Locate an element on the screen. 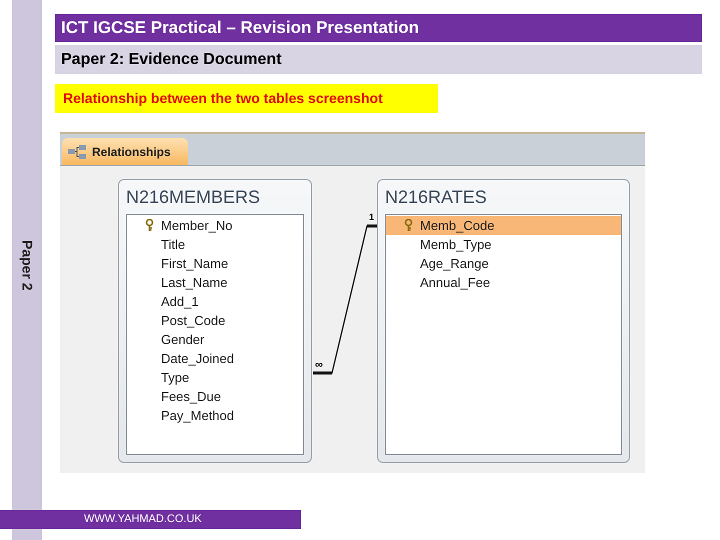 This screenshot has height=540, width=720. field-item: Memb_Type is located at coordinates (503, 244).